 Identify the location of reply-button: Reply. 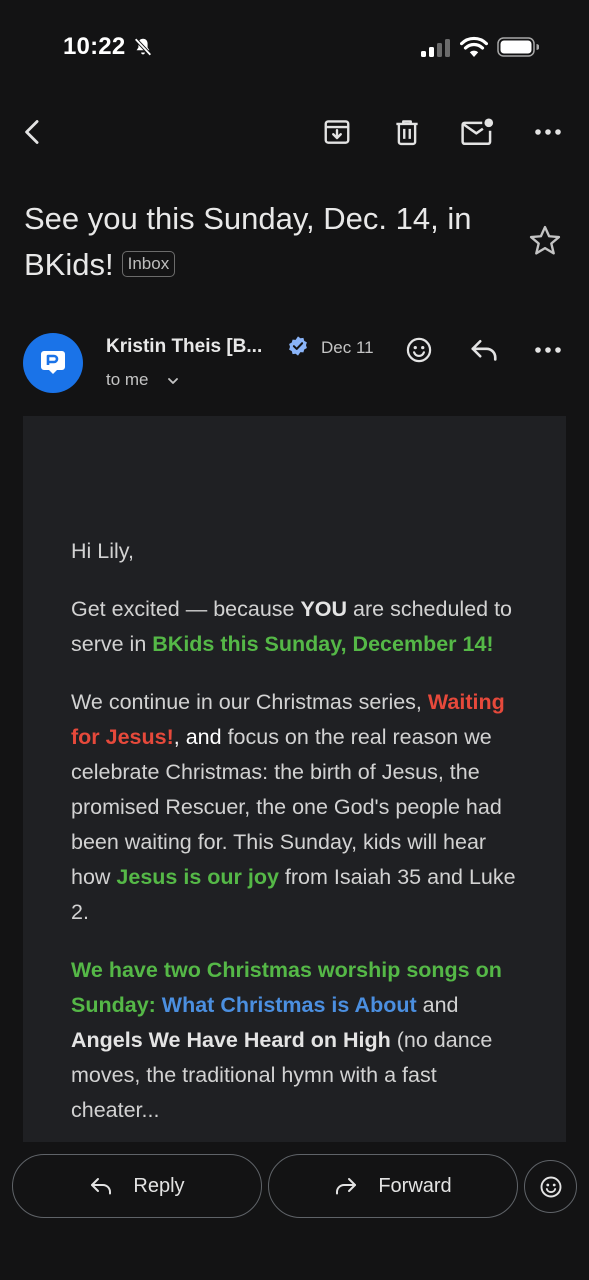
(137, 1186).